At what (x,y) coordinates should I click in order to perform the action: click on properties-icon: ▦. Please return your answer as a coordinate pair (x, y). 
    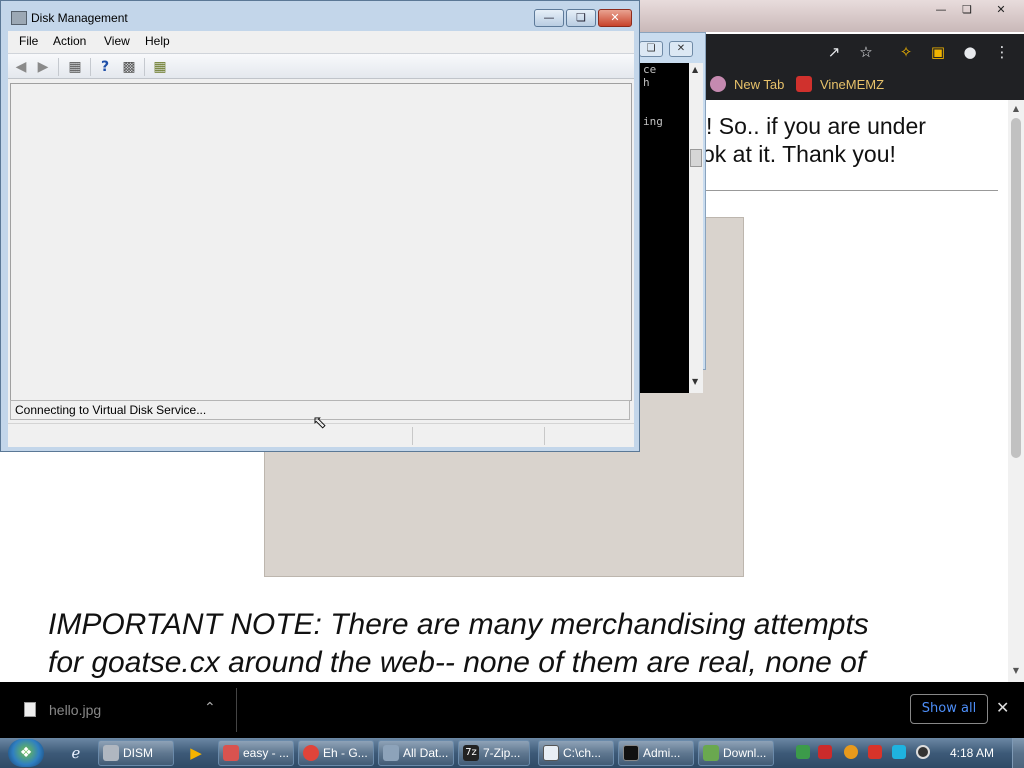
    Looking at the image, I should click on (160, 67).